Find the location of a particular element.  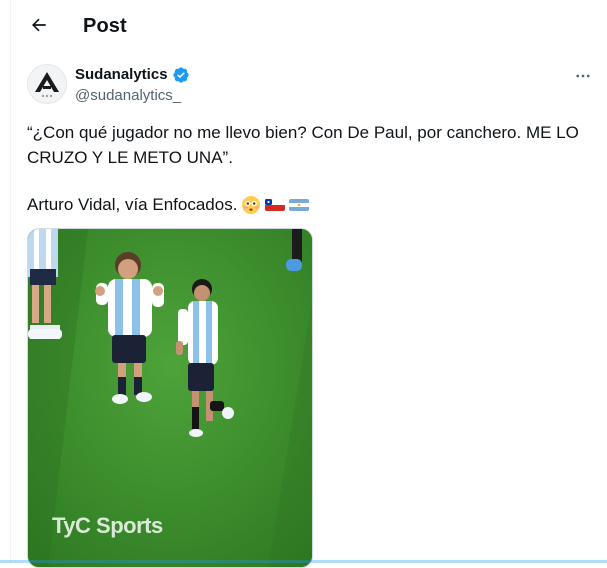

column-divider is located at coordinates (10, 281).